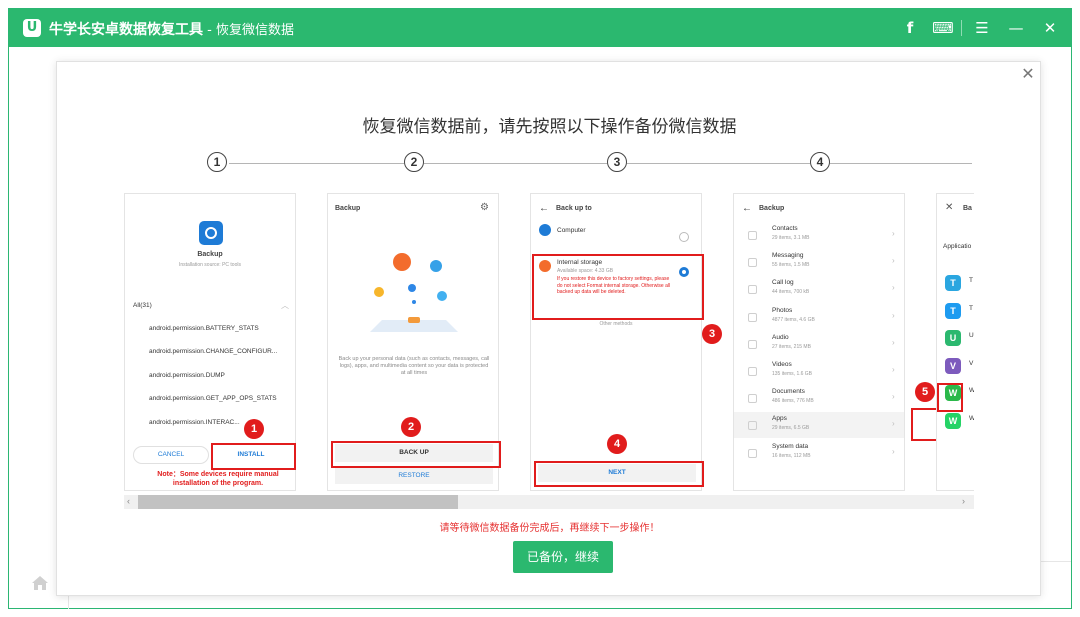 The image size is (1080, 617). What do you see at coordinates (791, 455) in the screenshot?
I see `item-detail: 16 items, 112 MB` at bounding box center [791, 455].